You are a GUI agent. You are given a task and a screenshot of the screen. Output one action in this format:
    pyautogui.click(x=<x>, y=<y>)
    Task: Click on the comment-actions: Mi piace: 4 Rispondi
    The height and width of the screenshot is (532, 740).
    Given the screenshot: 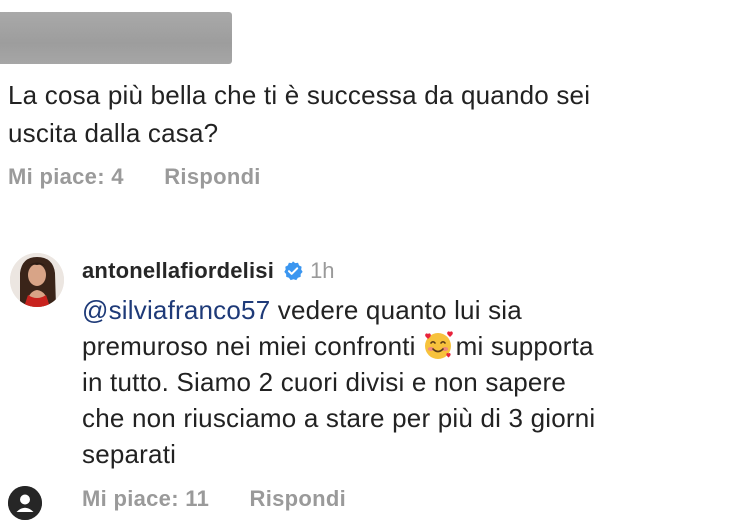 What is the action you would take?
    pyautogui.click(x=134, y=177)
    